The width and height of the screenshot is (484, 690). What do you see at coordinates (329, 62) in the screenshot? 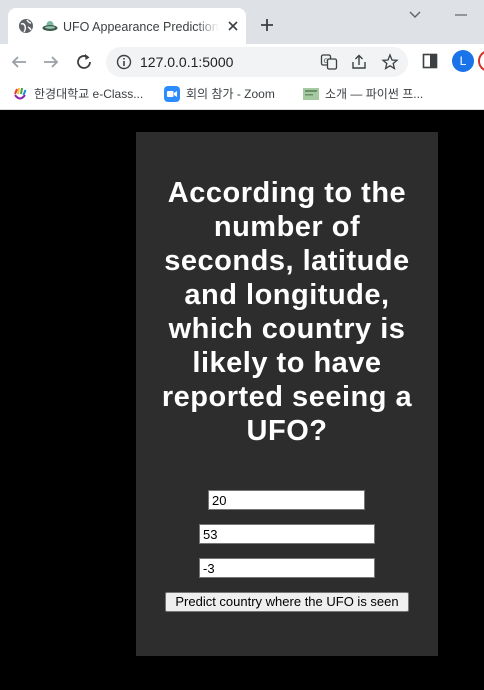
I see `translate-icon: G` at bounding box center [329, 62].